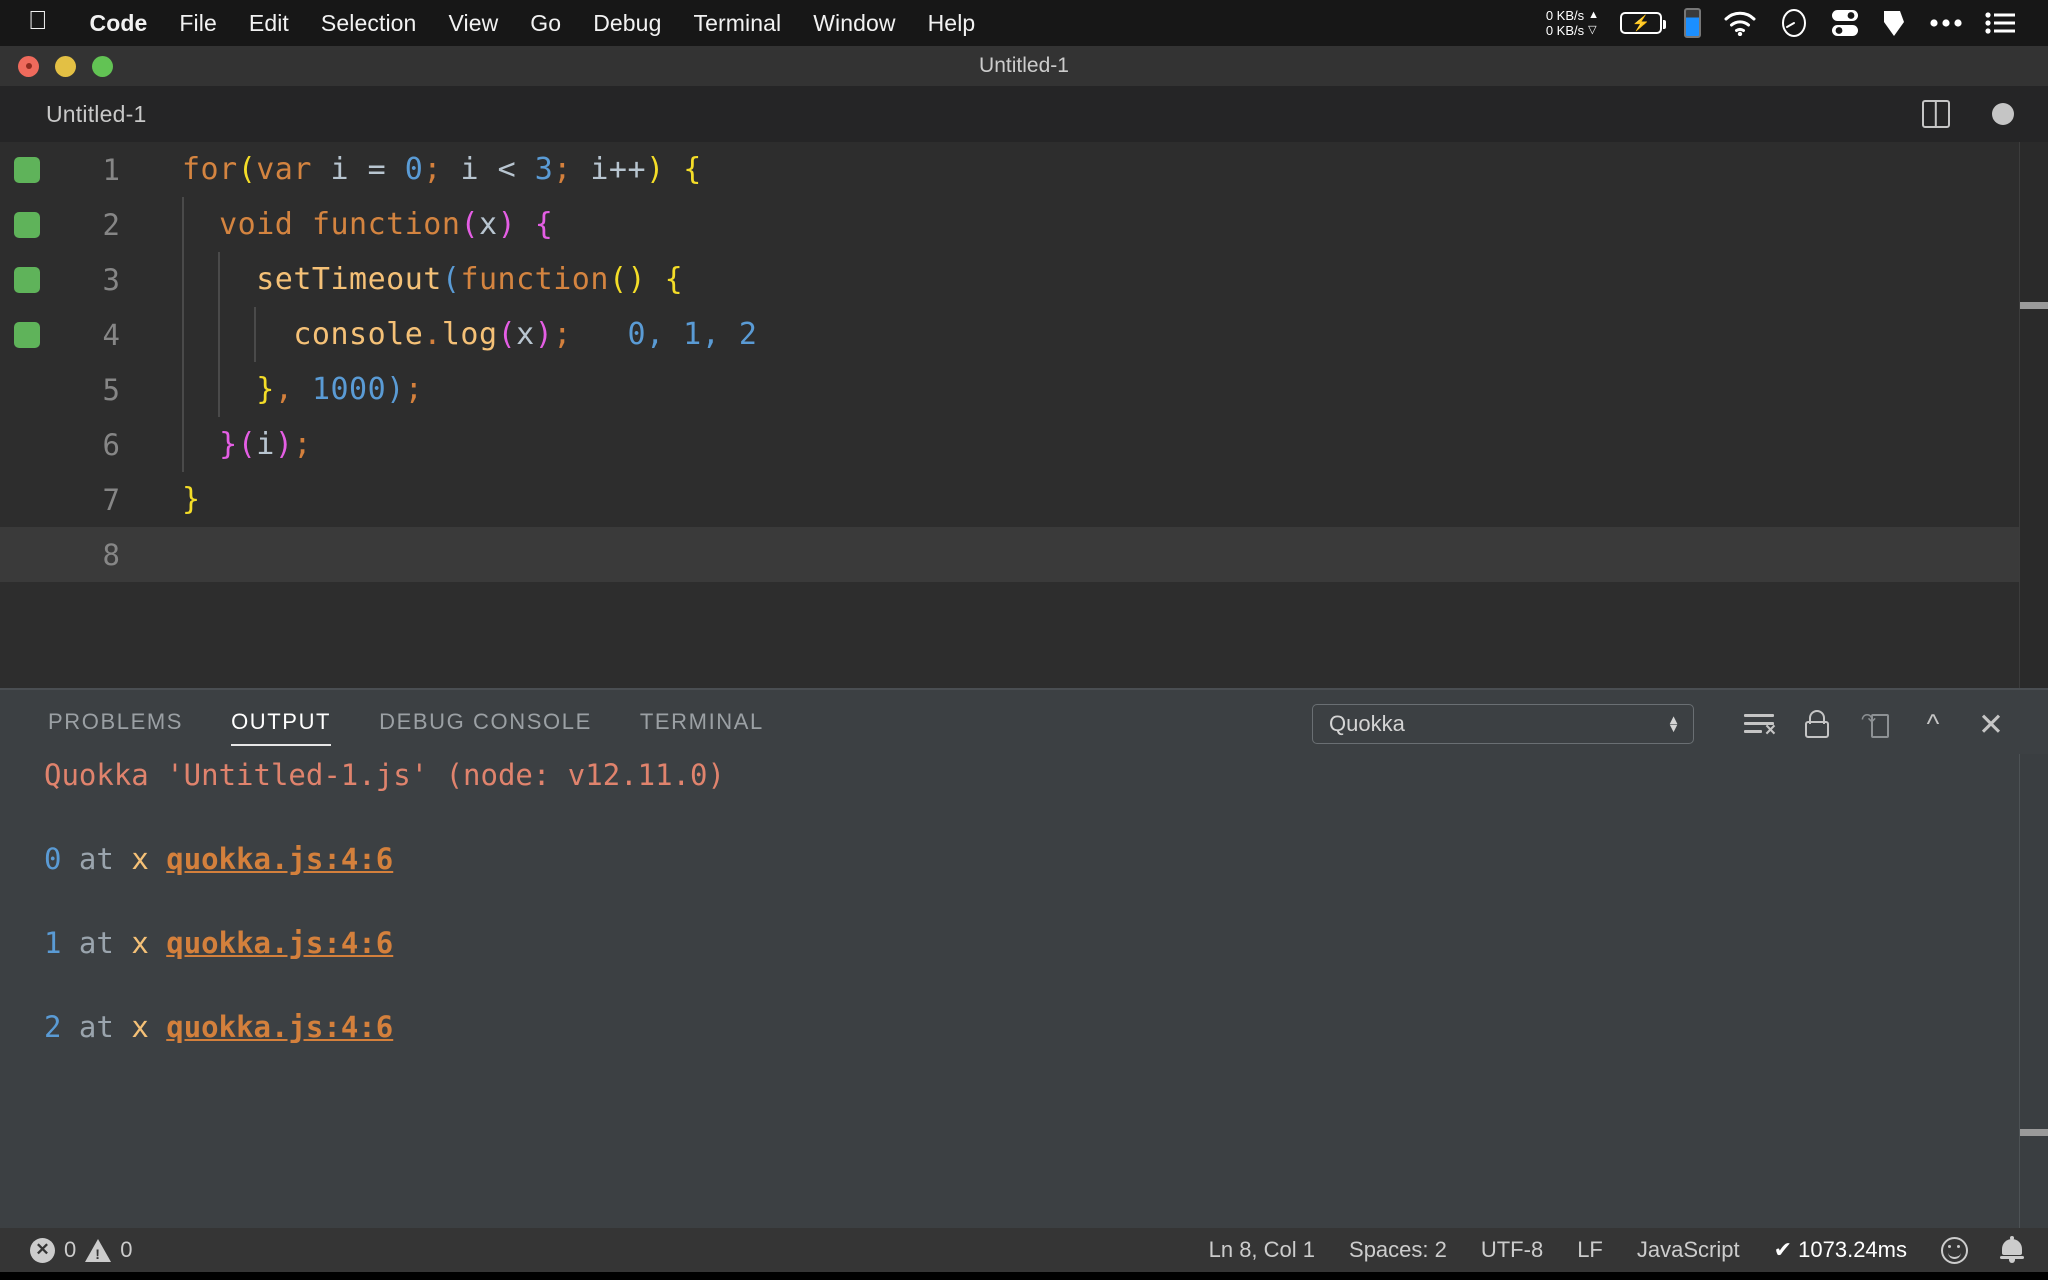  What do you see at coordinates (1590, 1250) in the screenshot?
I see `eol-status: LF` at bounding box center [1590, 1250].